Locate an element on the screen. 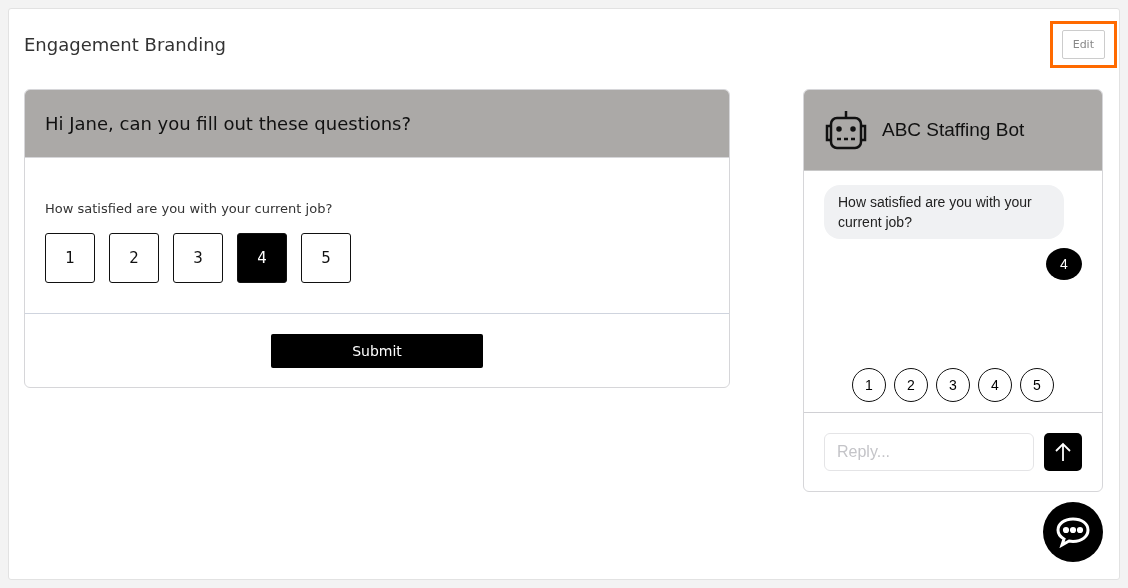 The height and width of the screenshot is (588, 1128). survey-heading: Hi Jane, can you fill out these questions? is located at coordinates (228, 123).